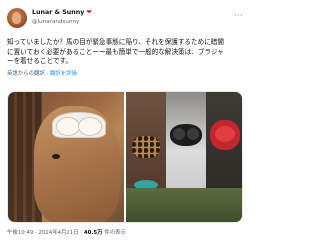 This screenshot has height=242, width=320. I want to click on avatar, so click(17, 18).